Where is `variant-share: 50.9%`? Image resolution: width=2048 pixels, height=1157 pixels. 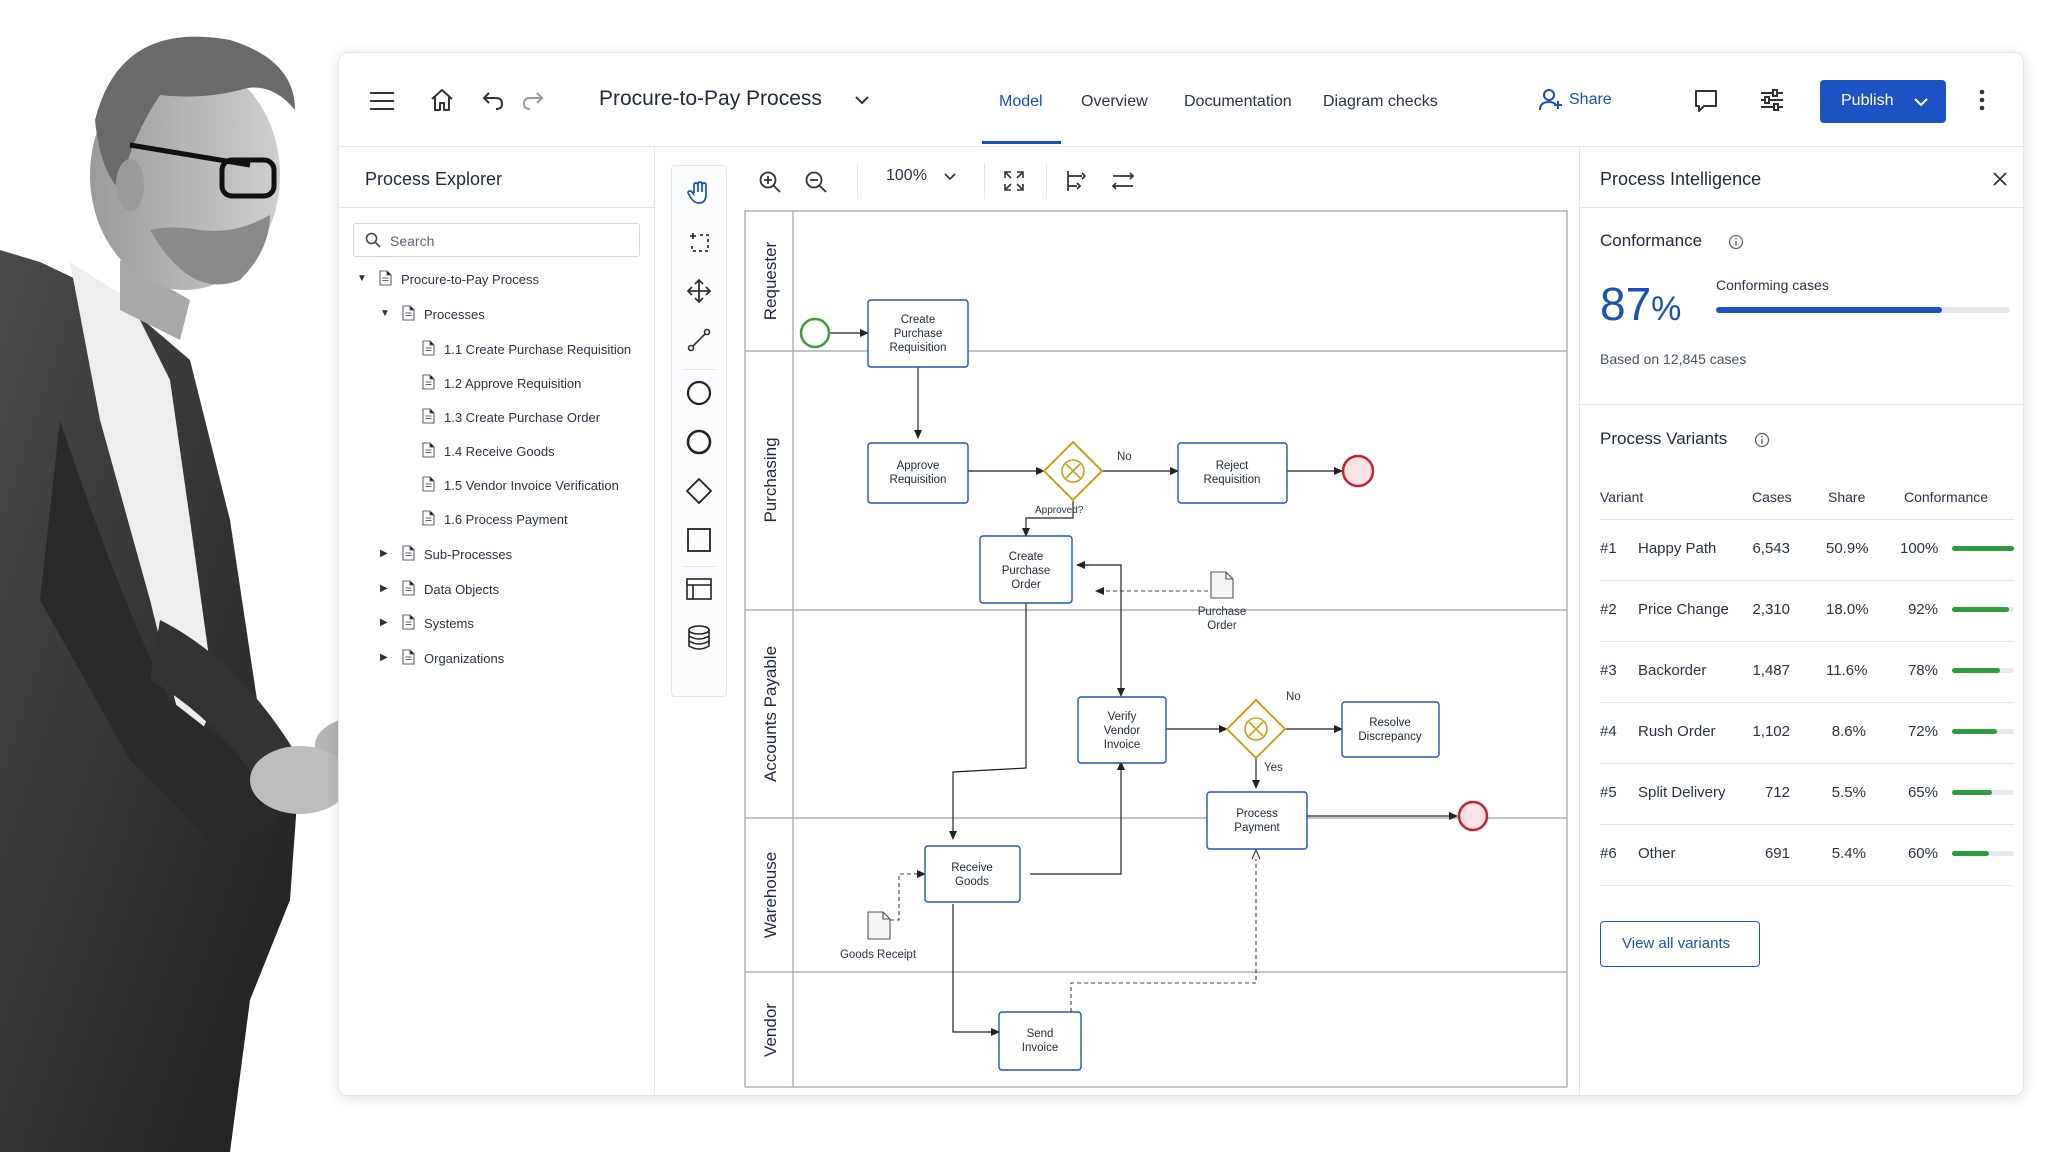 variant-share: 50.9% is located at coordinates (1847, 548).